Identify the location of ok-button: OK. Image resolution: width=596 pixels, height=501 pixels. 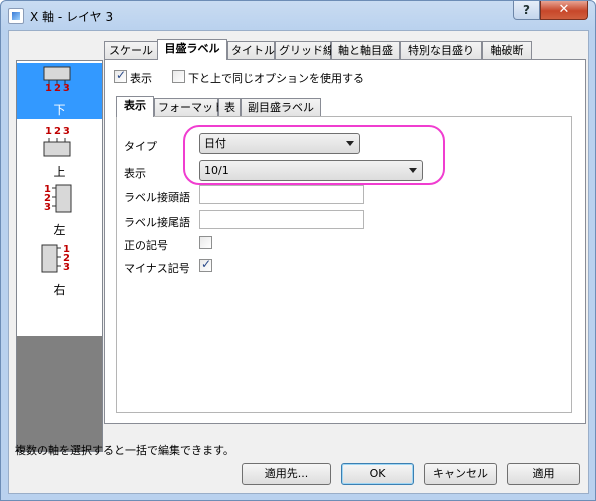
(377, 474).